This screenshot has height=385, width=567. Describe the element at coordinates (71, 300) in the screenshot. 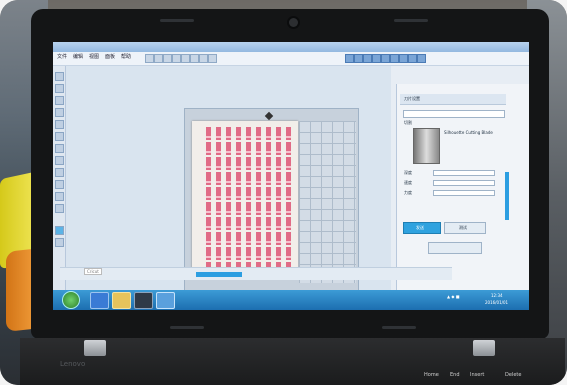

I see `start-button` at that location.